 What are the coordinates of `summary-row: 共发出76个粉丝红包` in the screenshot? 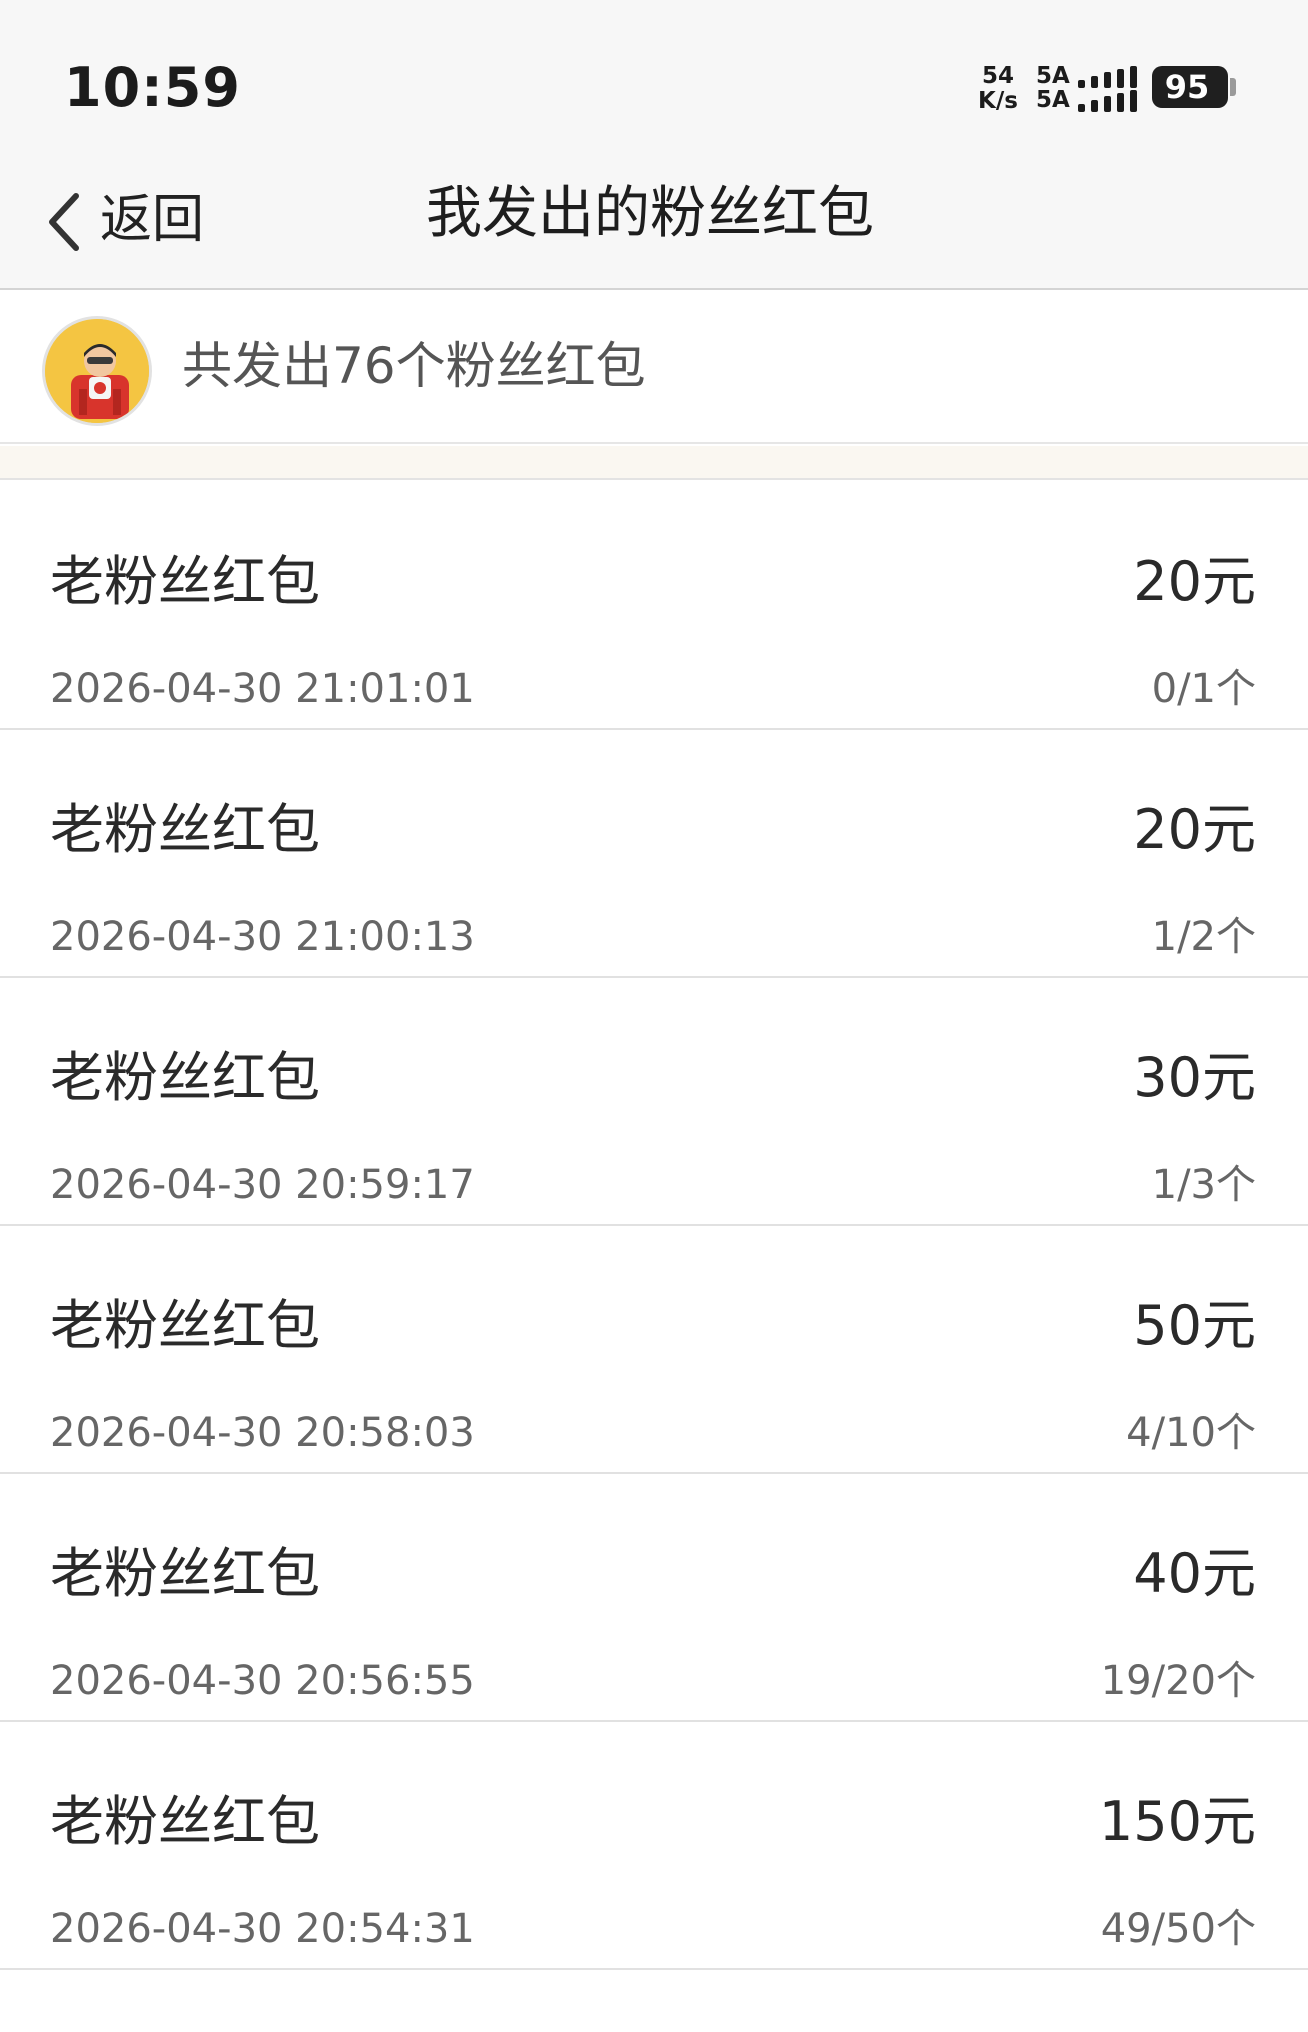 It's located at (654, 368).